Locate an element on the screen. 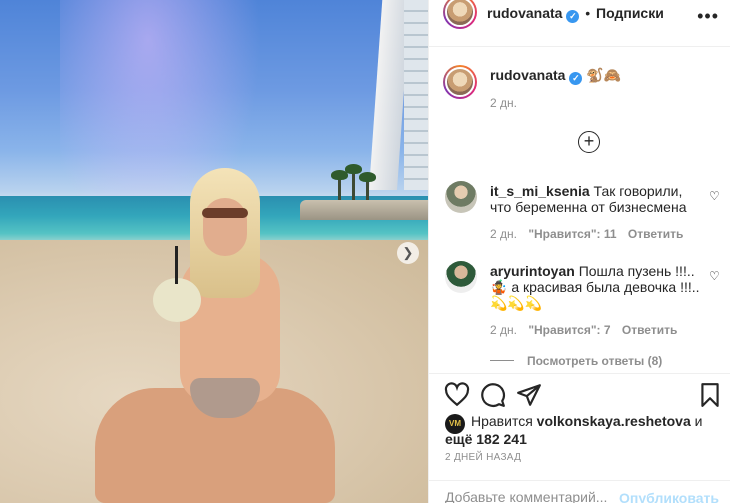 This screenshot has height=503, width=730. comment-input is located at coordinates (530, 496).